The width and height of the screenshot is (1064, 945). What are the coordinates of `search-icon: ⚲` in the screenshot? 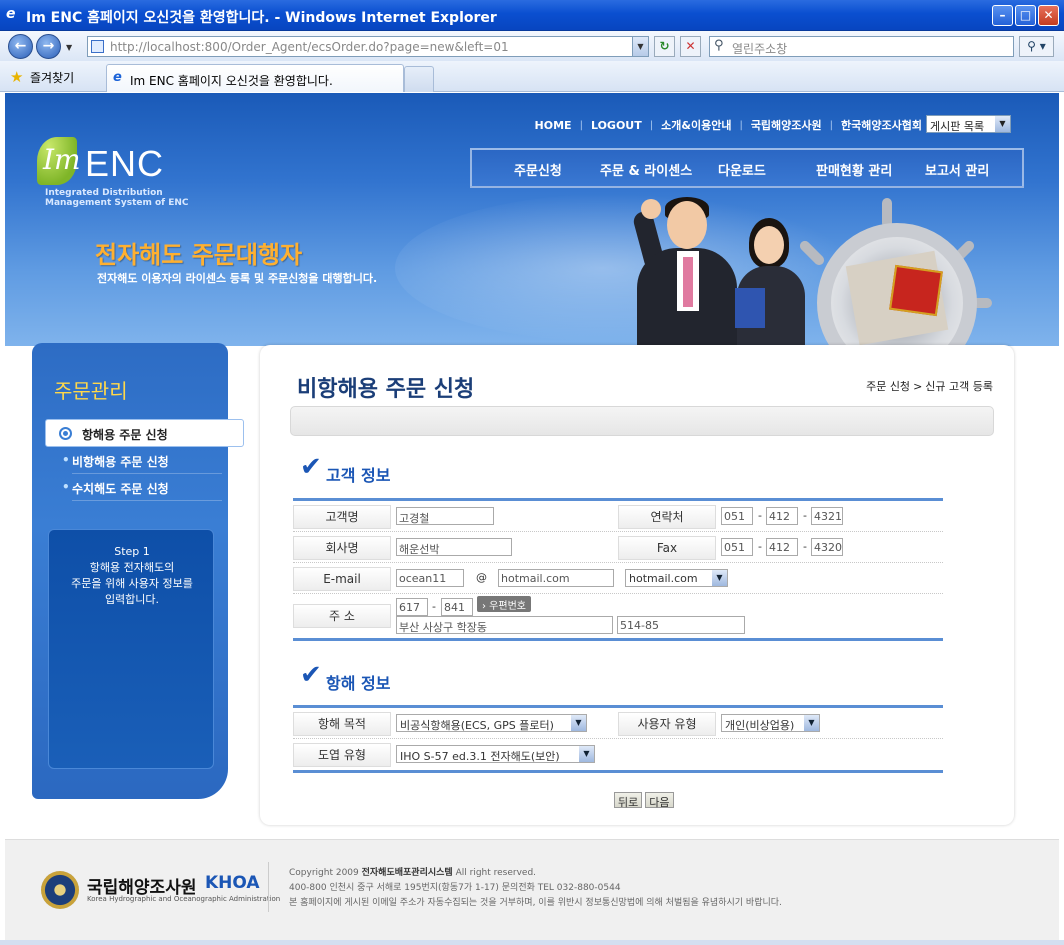 It's located at (719, 45).